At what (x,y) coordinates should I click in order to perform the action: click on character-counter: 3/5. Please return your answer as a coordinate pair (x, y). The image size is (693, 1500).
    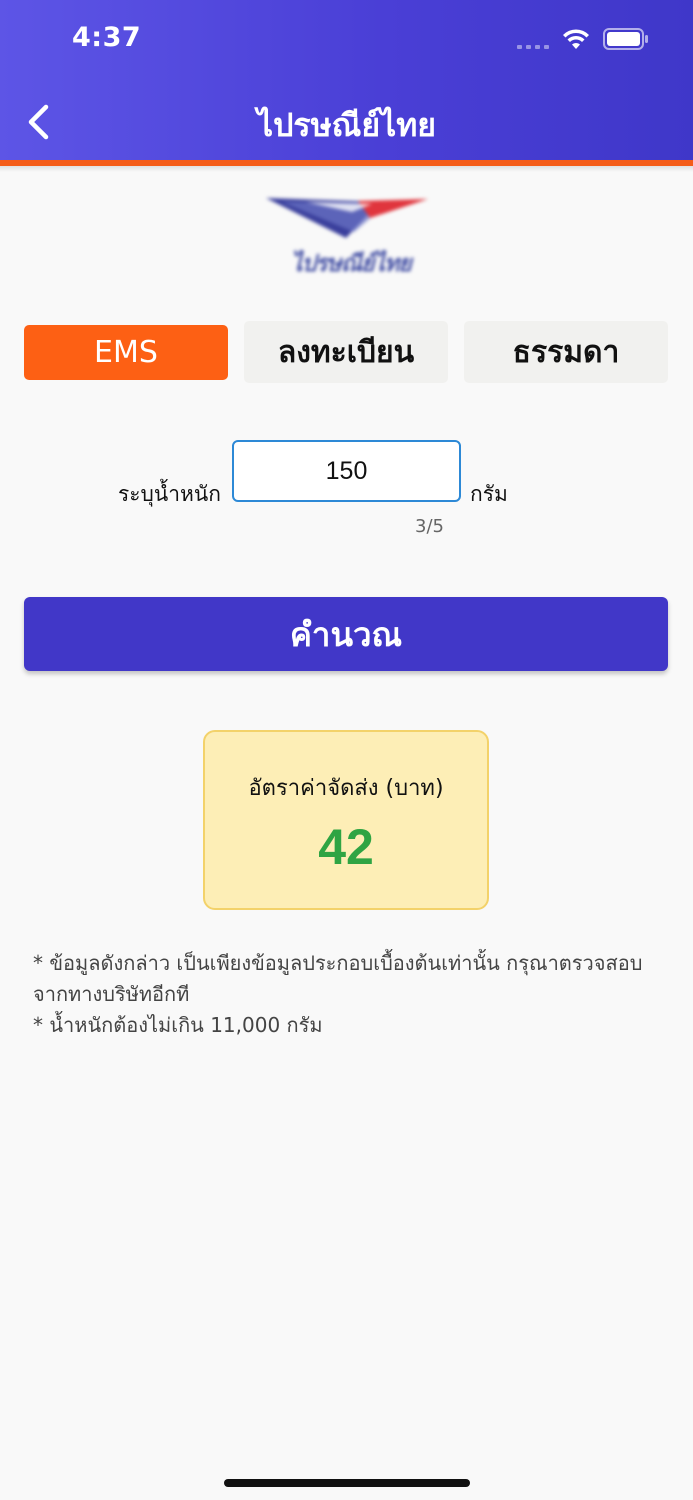
    Looking at the image, I should click on (429, 526).